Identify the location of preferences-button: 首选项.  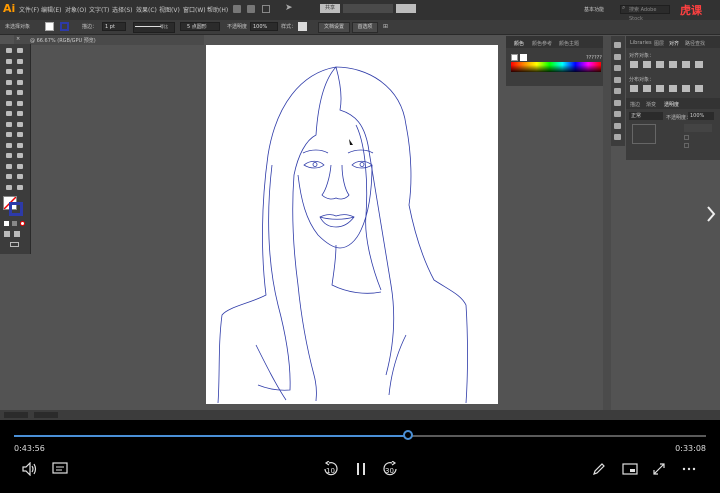
(365, 27).